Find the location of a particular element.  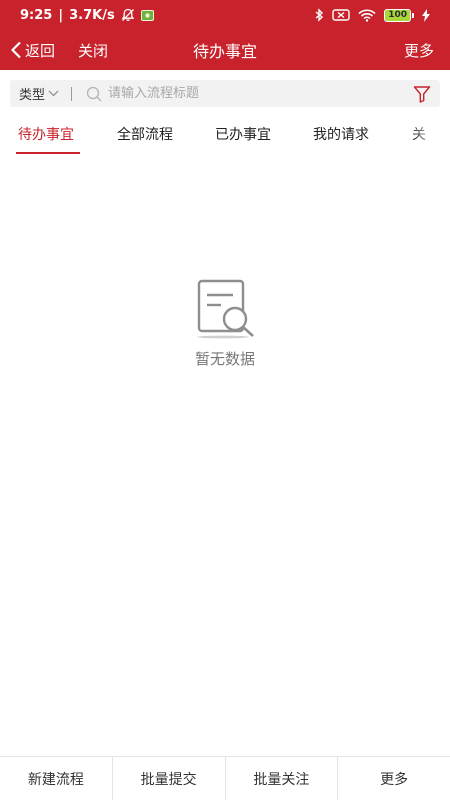

bluetooth-icon is located at coordinates (319, 15).